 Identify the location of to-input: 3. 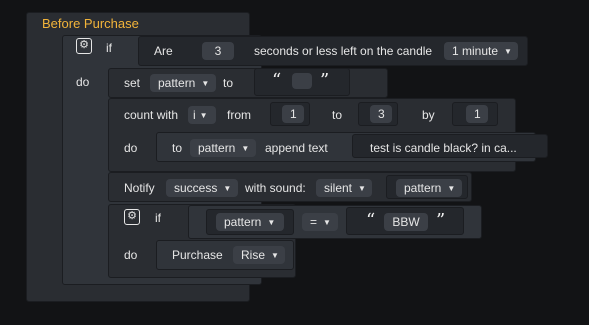
(381, 114).